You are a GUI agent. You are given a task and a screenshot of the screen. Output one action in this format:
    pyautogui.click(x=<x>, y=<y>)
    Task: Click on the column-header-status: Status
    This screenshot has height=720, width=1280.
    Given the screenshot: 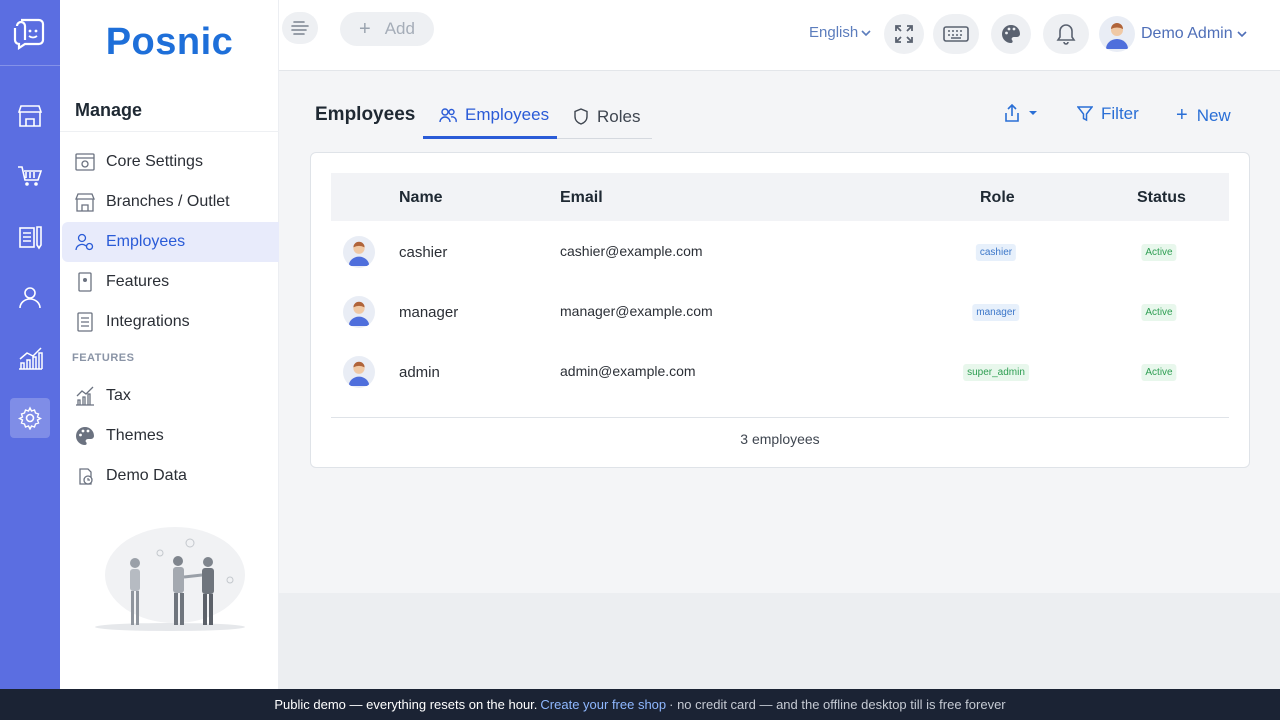 What is the action you would take?
    pyautogui.click(x=1161, y=198)
    